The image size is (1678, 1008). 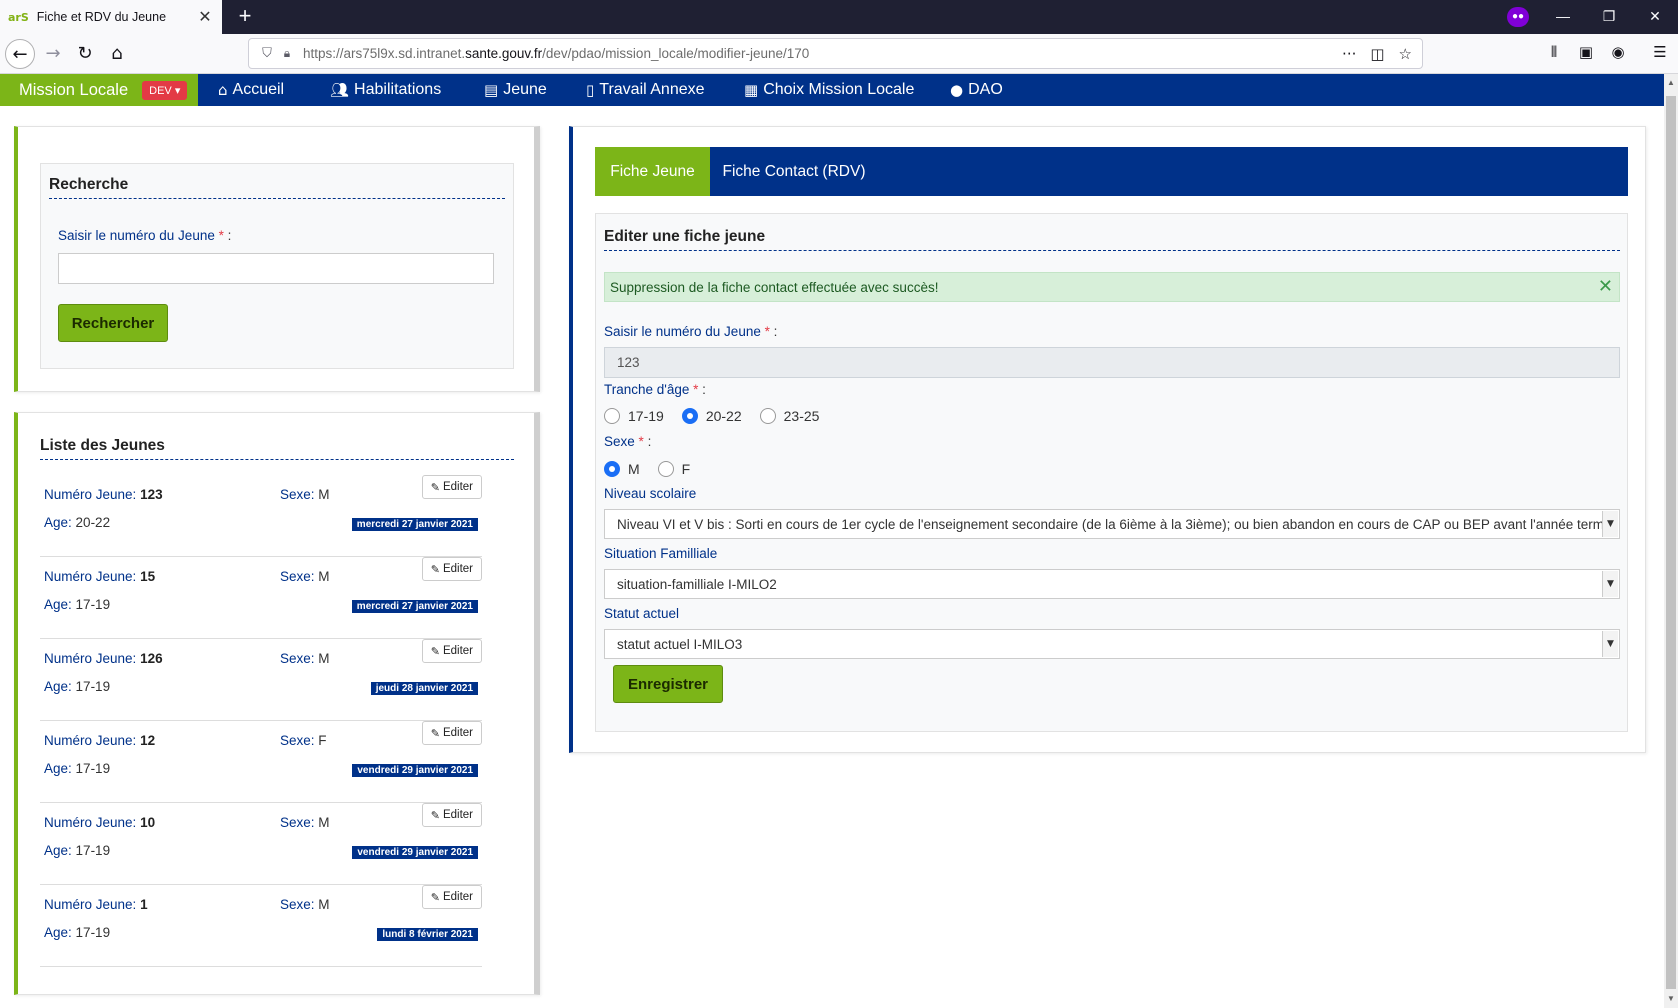 I want to click on recherche-input, so click(x=276, y=268).